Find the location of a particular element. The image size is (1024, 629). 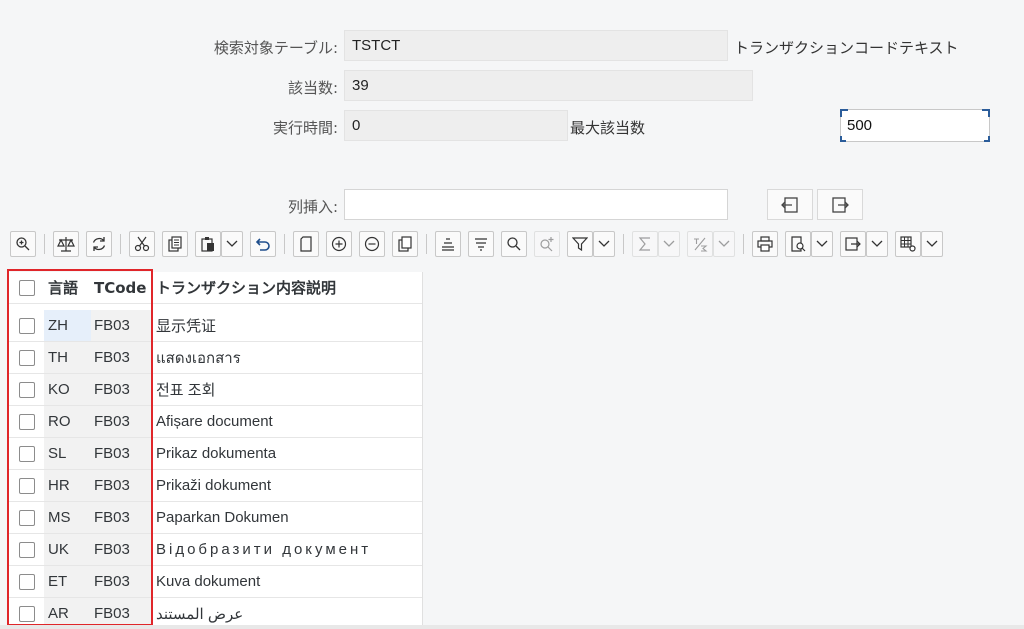

max-input-corner-bl is located at coordinates (843, 139).